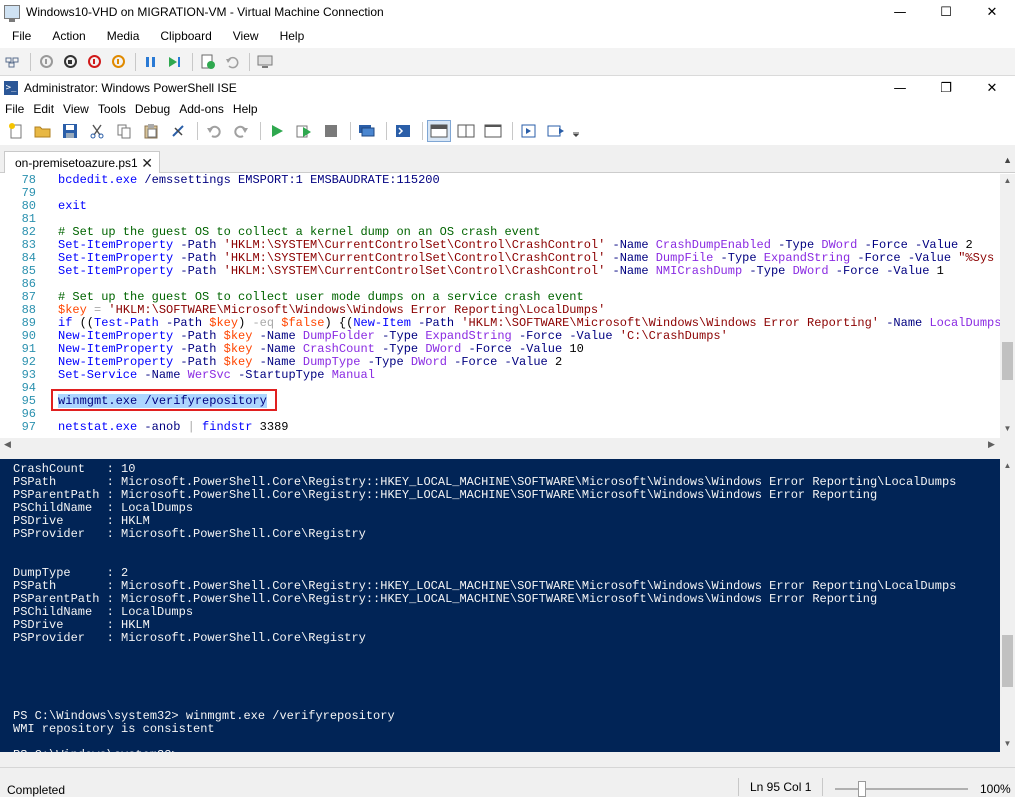  I want to click on close-button: ✕, so click(992, 12).